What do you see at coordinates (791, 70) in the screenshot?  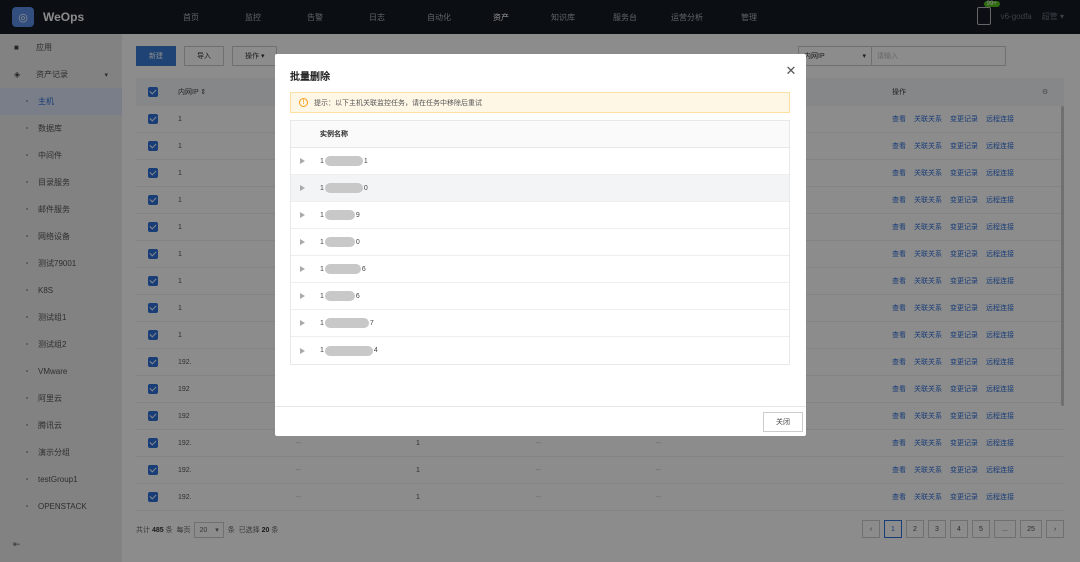 I see `close-icon: ✕` at bounding box center [791, 70].